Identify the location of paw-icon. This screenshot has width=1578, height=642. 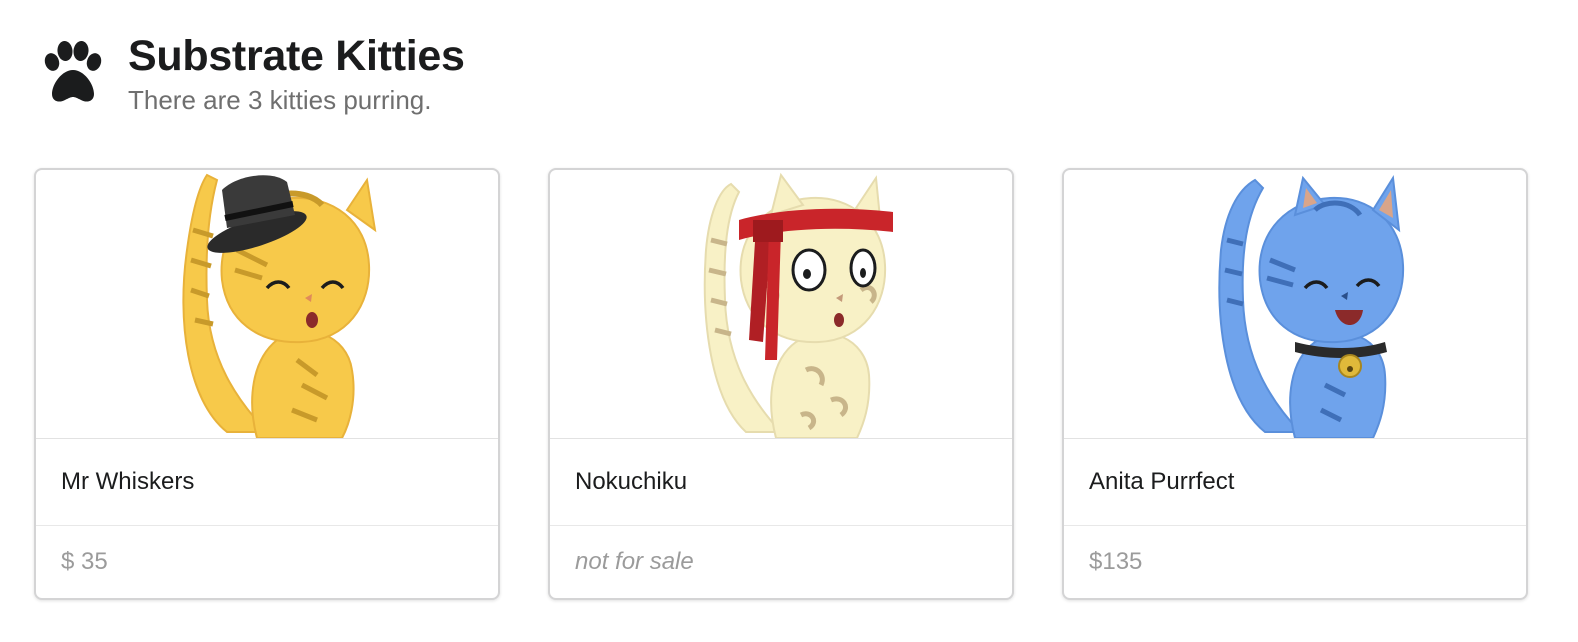
(73, 71).